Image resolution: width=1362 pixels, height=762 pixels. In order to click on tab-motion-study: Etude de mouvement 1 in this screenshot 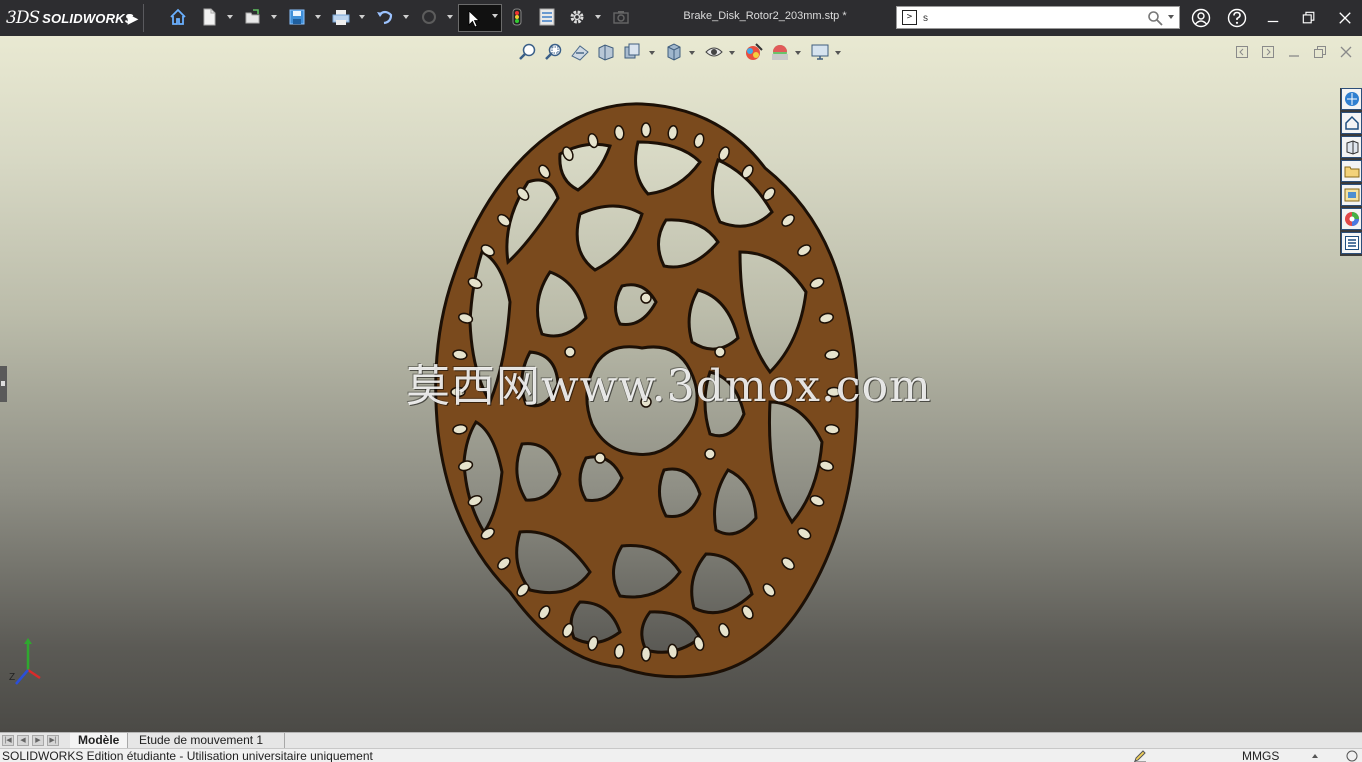, I will do `click(208, 740)`.